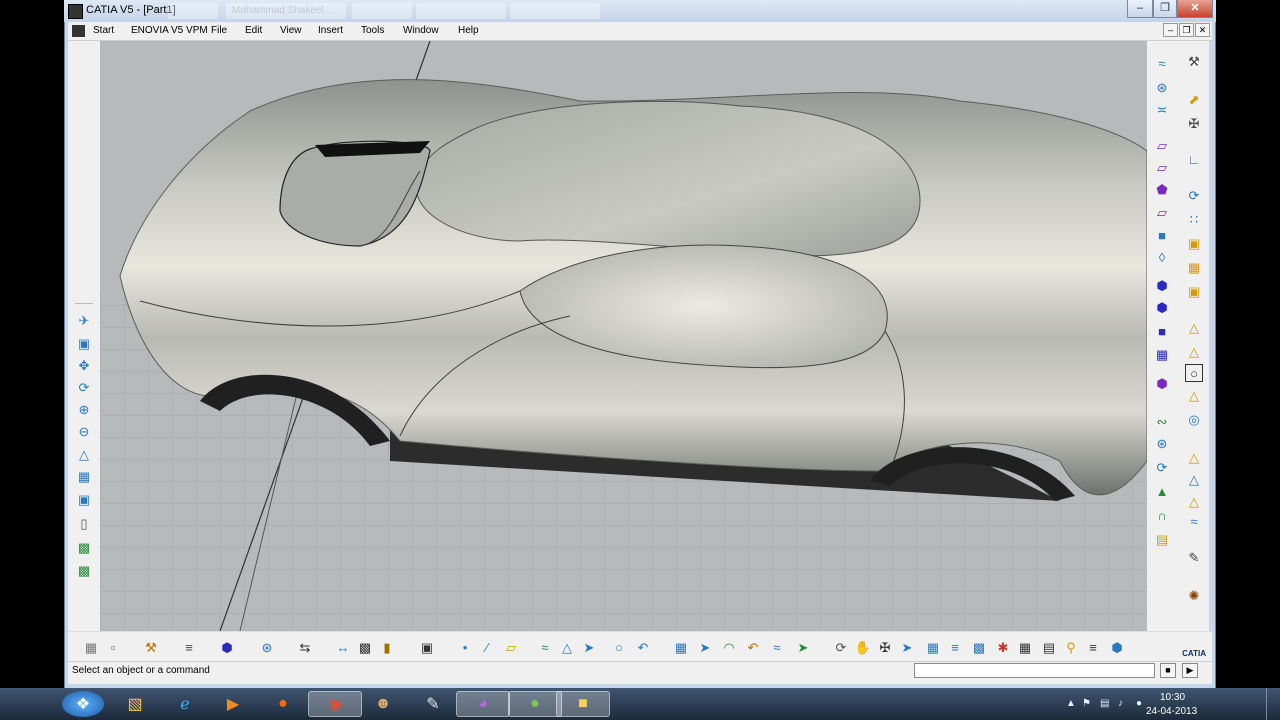  Describe the element at coordinates (83, 704) in the screenshot. I see `start-orb-icon: ❖` at that location.